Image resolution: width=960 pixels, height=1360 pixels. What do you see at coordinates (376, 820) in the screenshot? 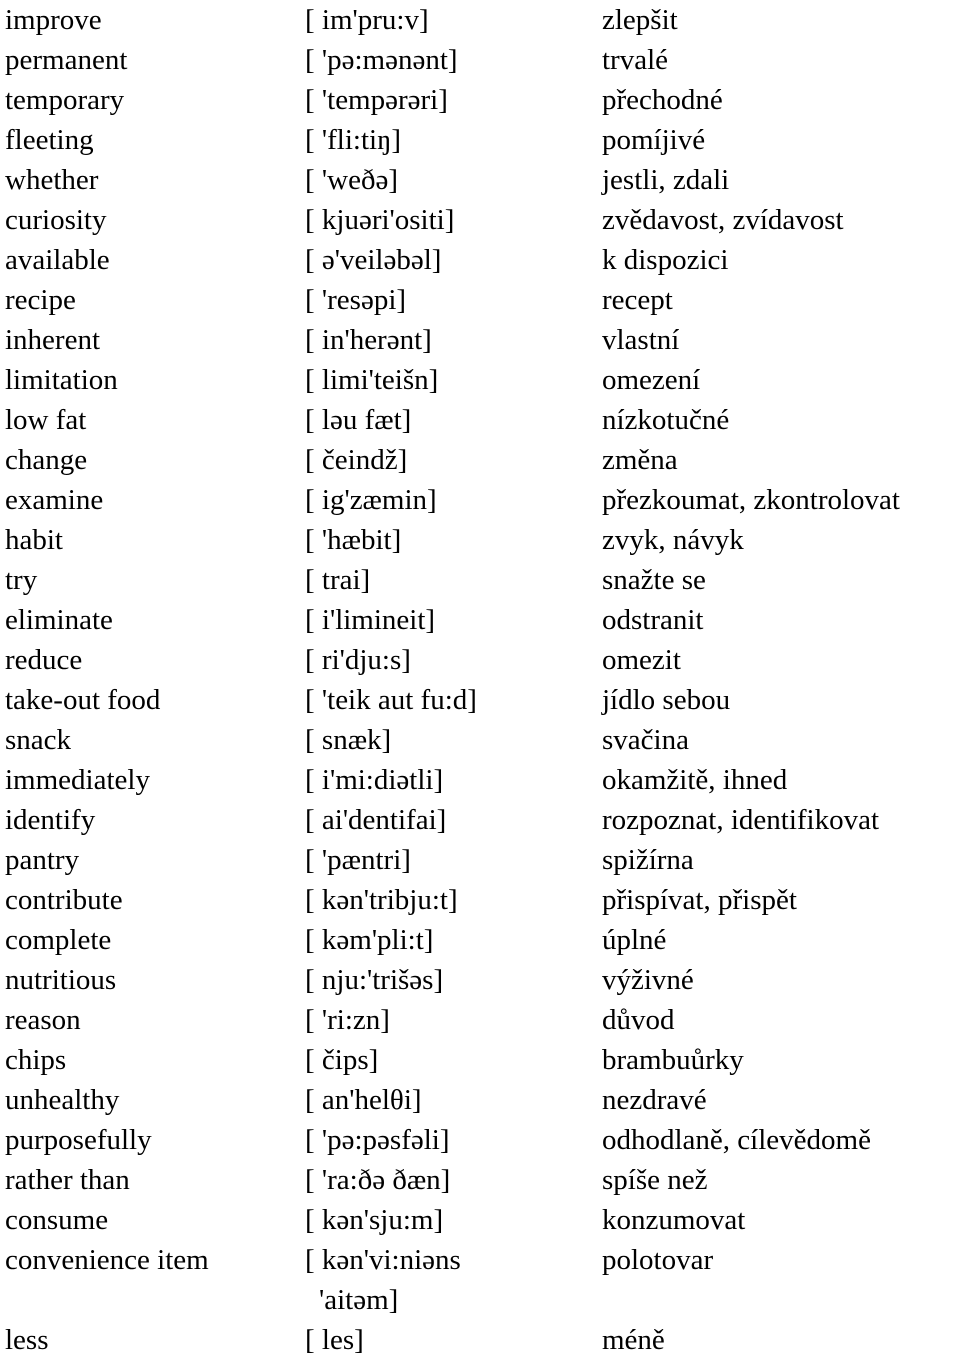
I see `pronunciation-cell: [ ai'dentifai]` at bounding box center [376, 820].